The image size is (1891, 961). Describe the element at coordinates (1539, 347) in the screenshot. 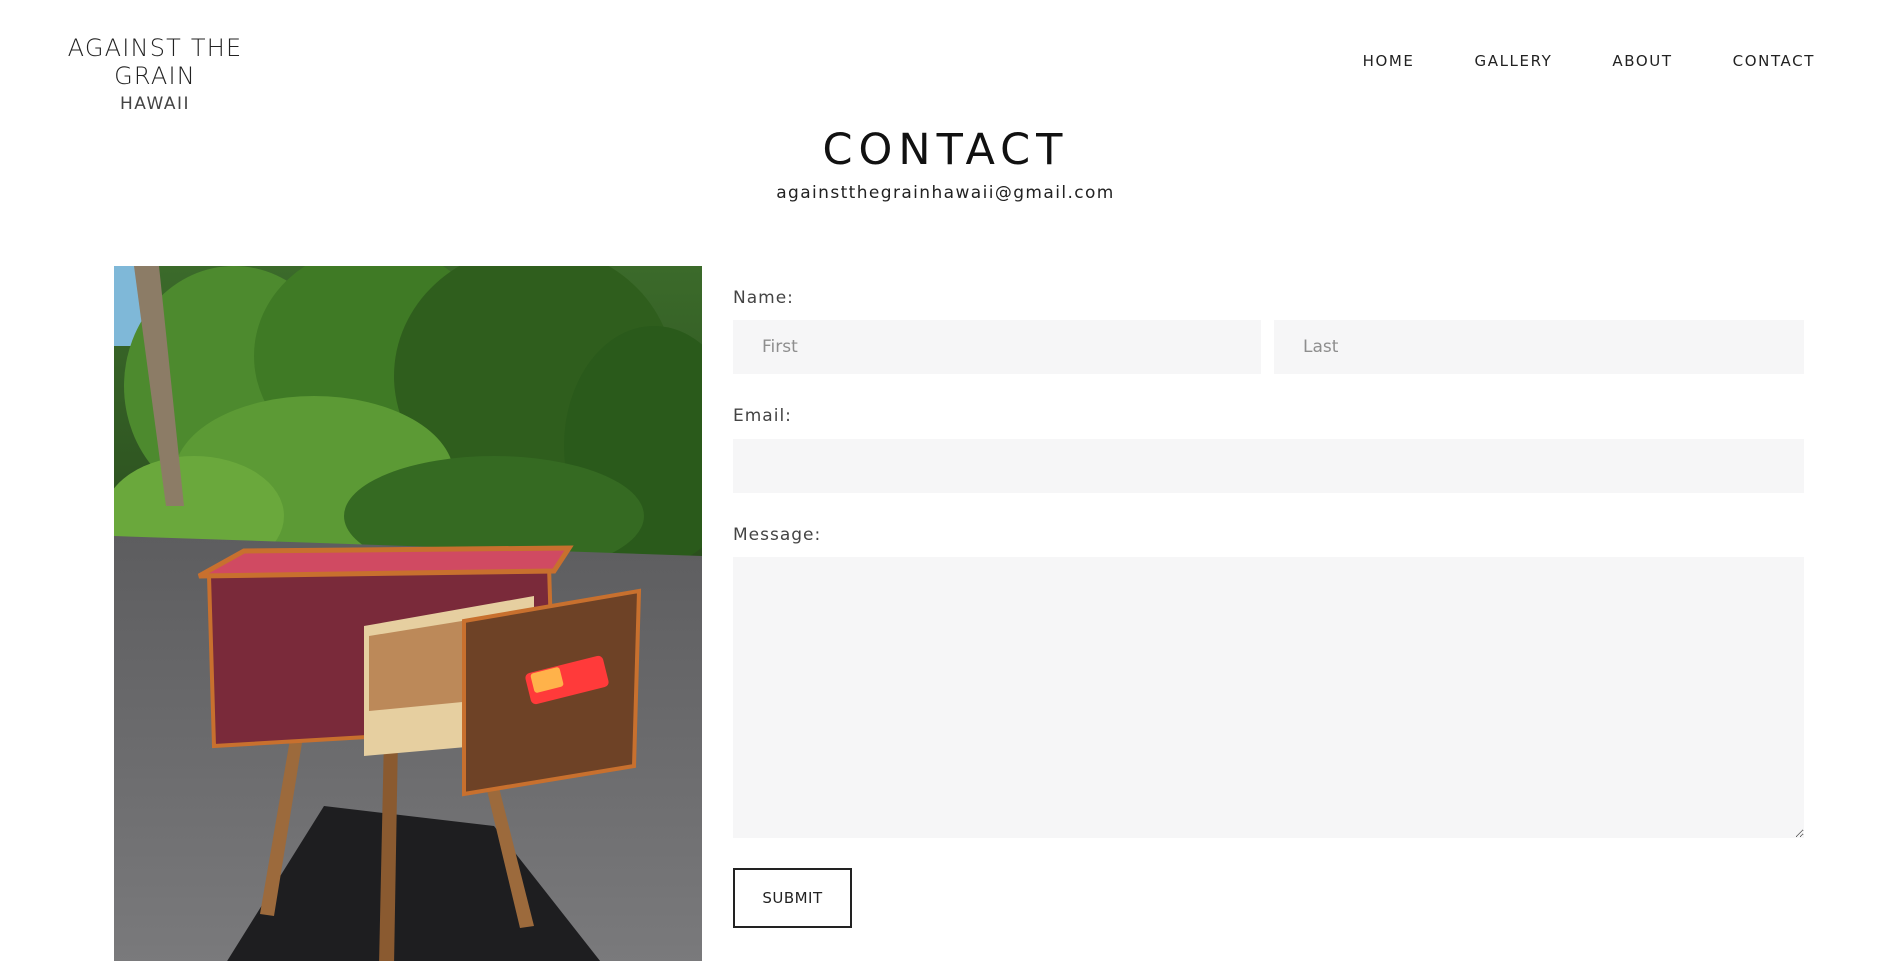

I see `last-name-input` at that location.